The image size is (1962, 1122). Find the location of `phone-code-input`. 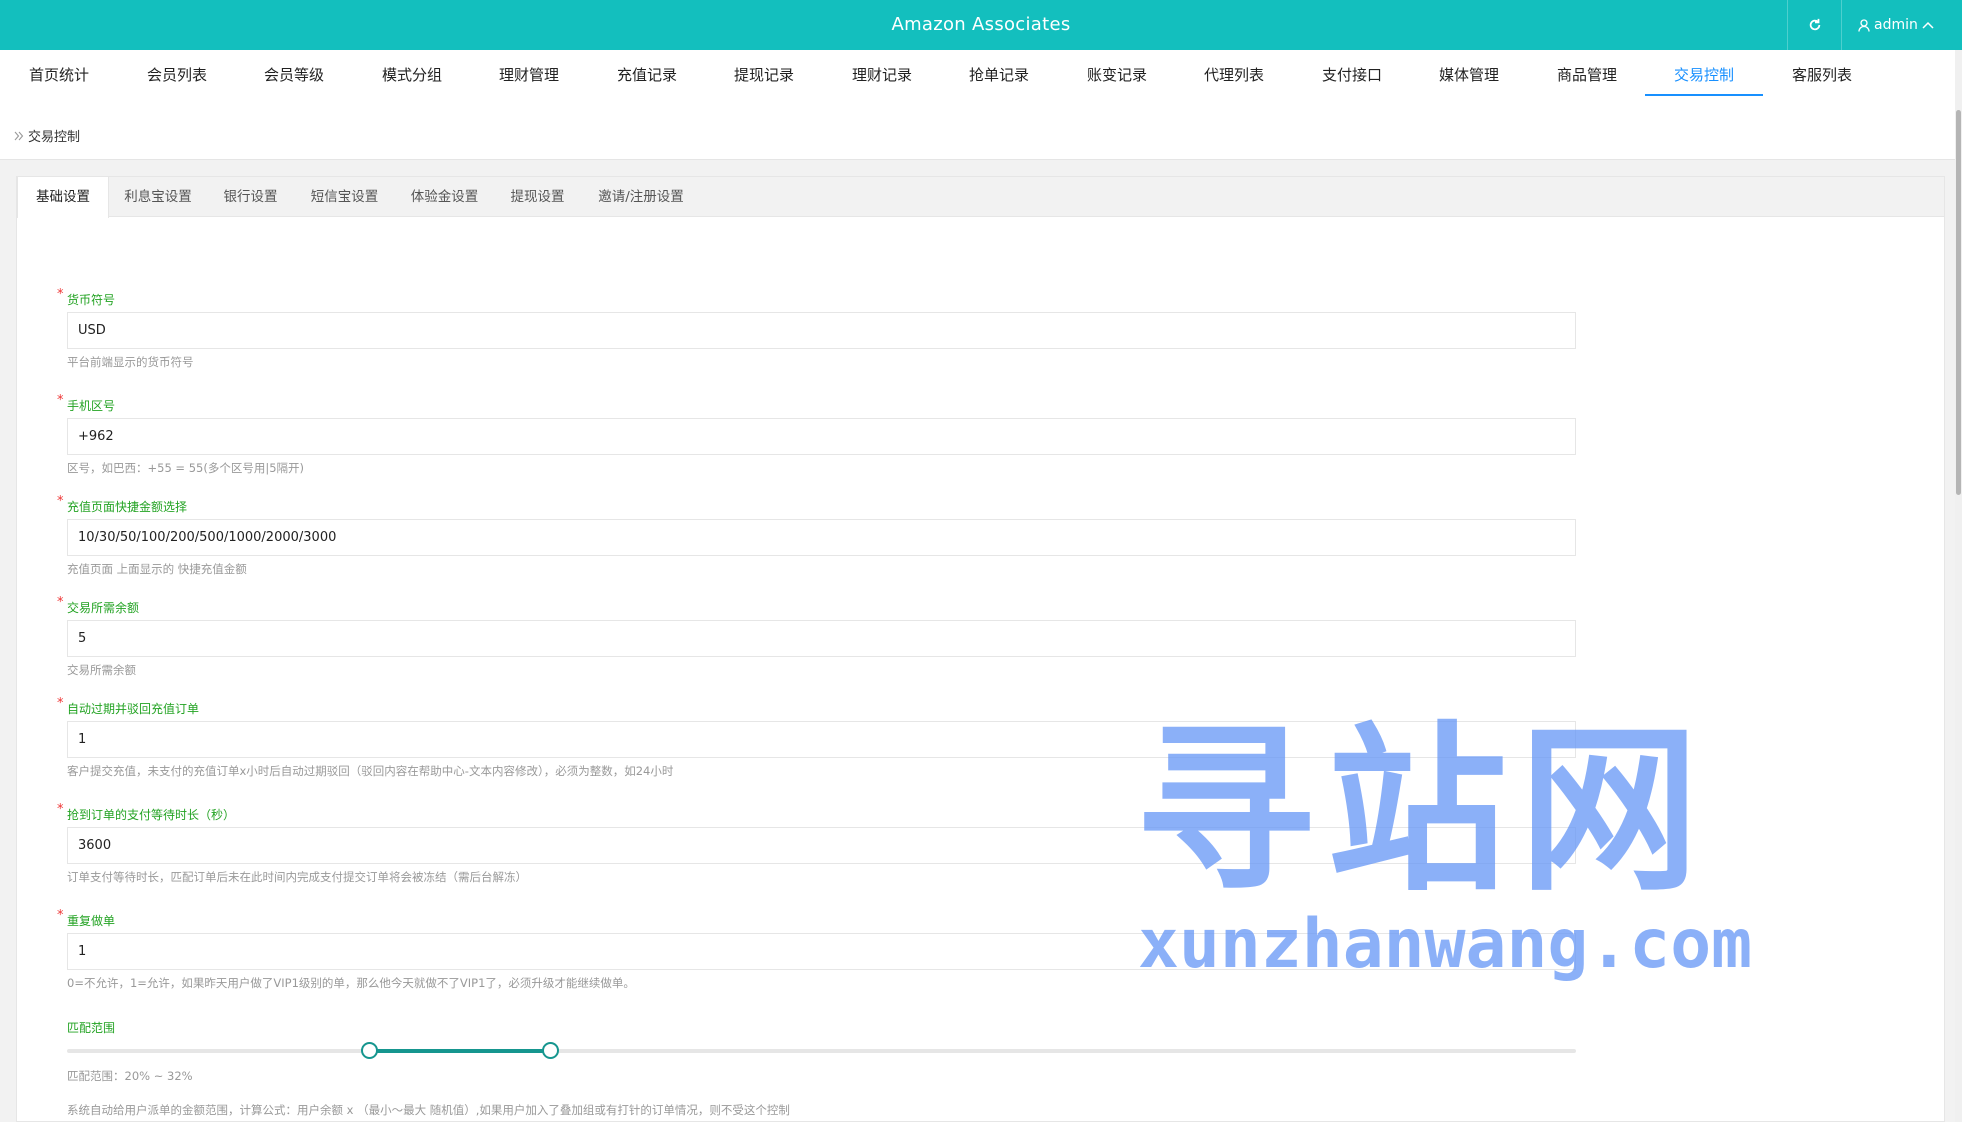

phone-code-input is located at coordinates (821, 436).